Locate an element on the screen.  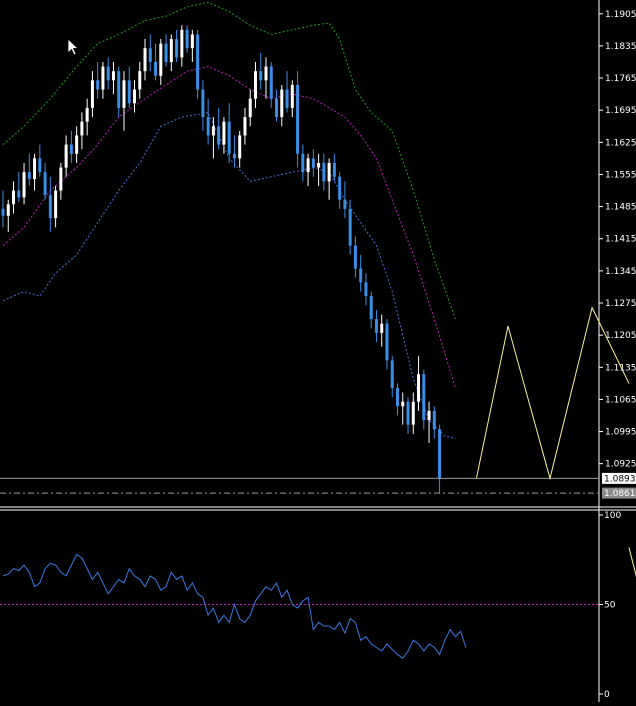
indicator-tick-label: 0 is located at coordinates (607, 695).